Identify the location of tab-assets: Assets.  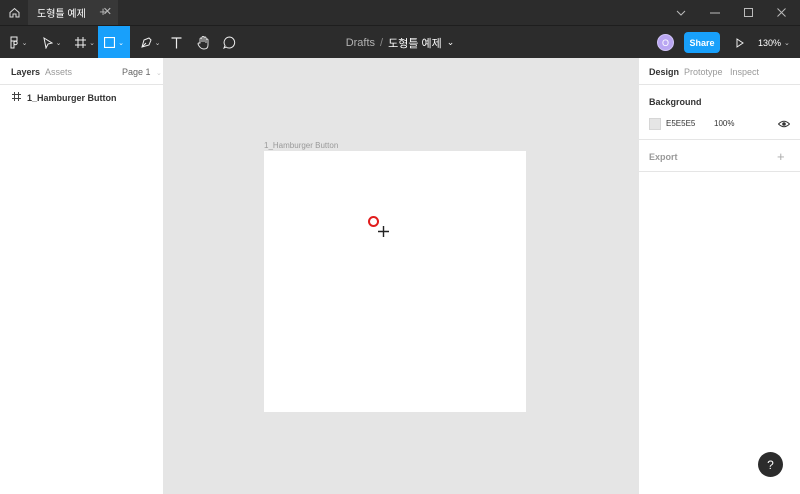
(58, 72).